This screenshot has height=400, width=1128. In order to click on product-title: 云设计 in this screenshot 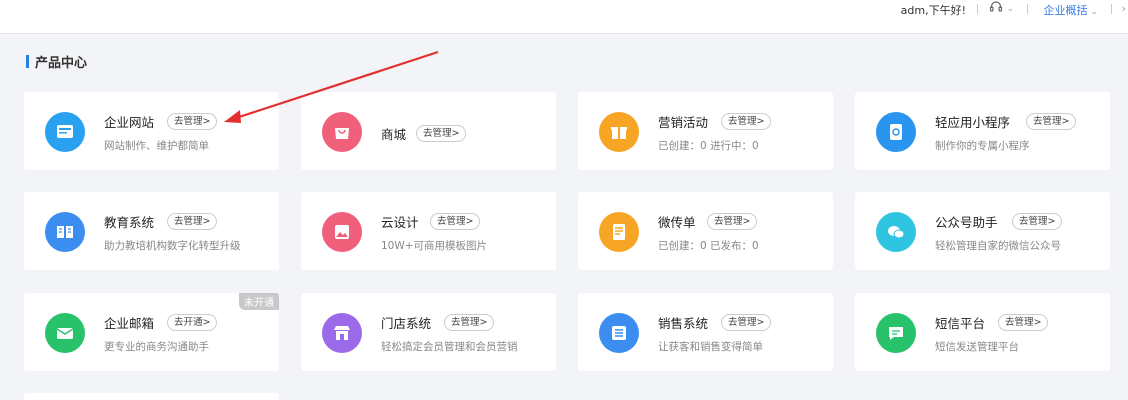, I will do `click(400, 222)`.